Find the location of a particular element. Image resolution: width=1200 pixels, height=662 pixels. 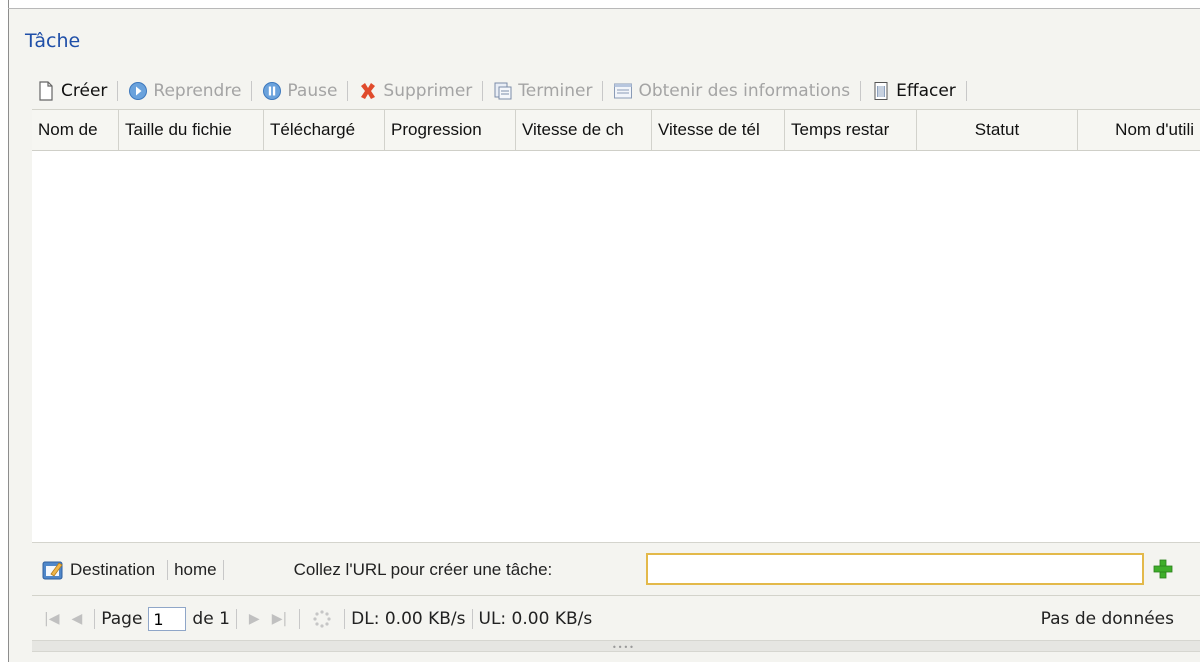

column-header-upload-speed: Vitesse de tél is located at coordinates (718, 130).